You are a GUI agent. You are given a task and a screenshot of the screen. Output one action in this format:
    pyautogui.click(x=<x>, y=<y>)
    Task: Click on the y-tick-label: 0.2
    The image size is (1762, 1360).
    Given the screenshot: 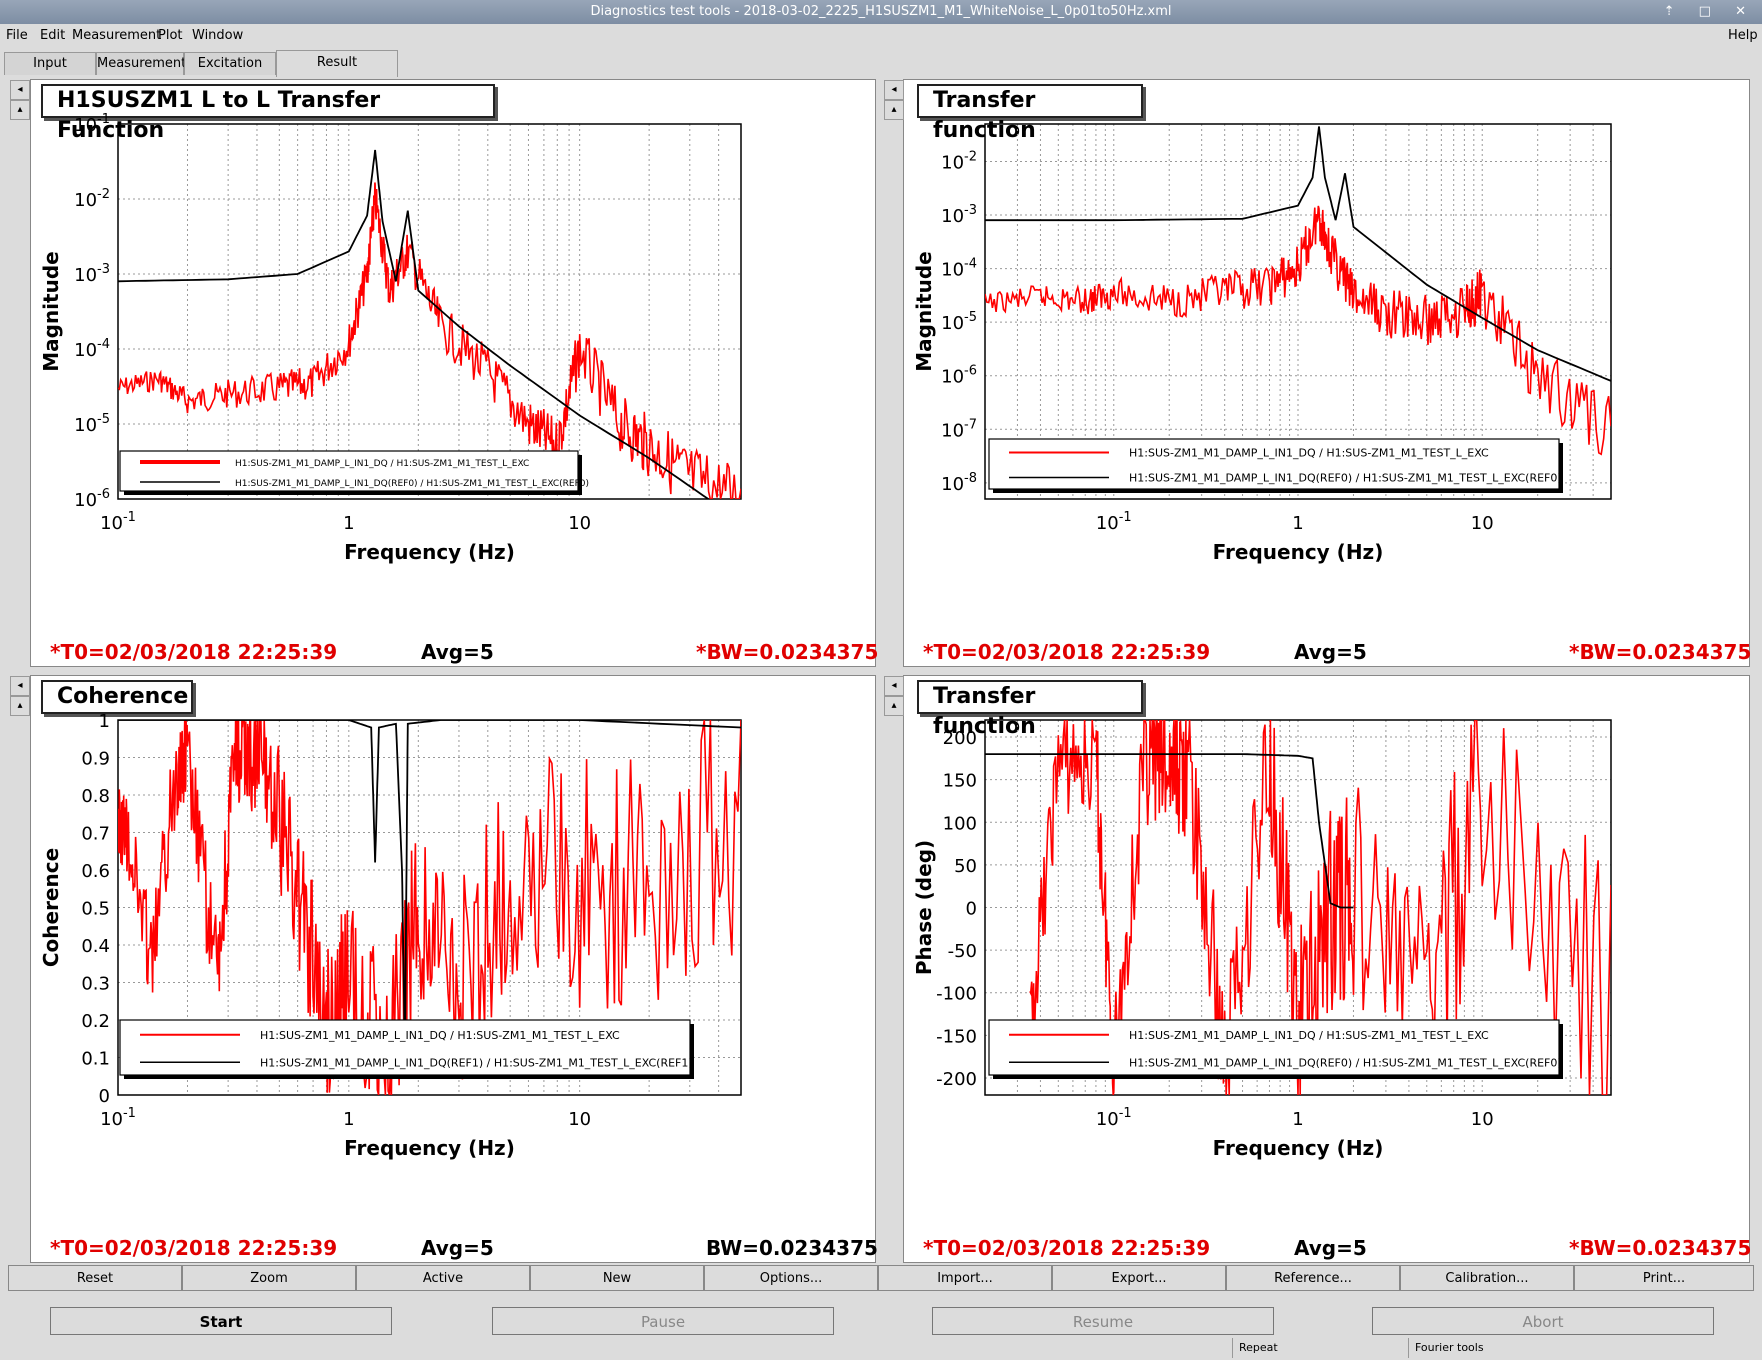 What is the action you would take?
    pyautogui.click(x=95, y=1021)
    